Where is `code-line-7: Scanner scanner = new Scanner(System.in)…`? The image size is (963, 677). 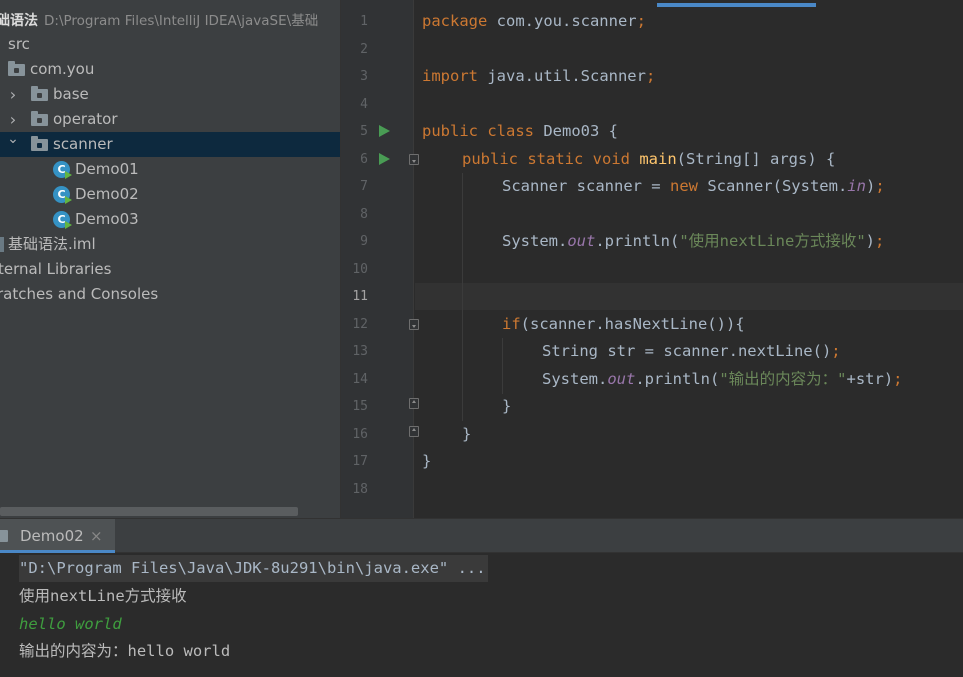 code-line-7: Scanner scanner = new Scanner(System.in)… is located at coordinates (693, 186).